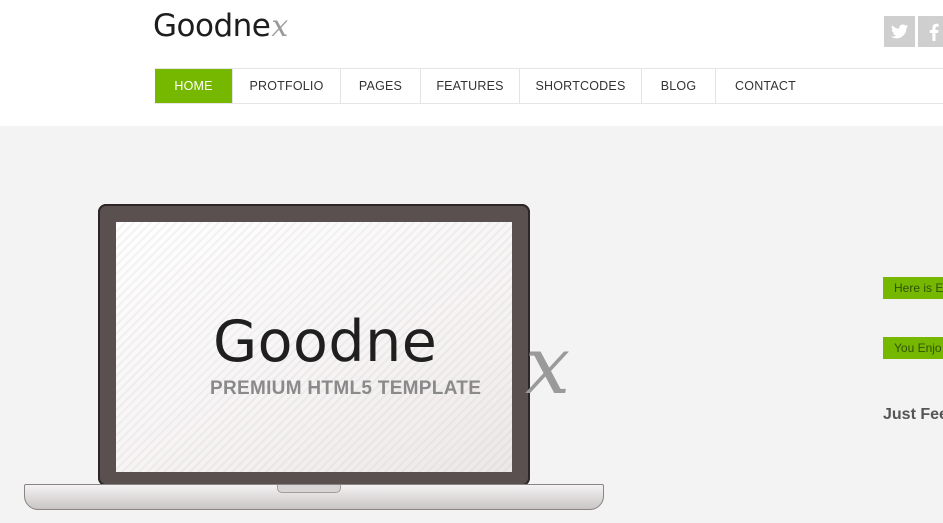 The height and width of the screenshot is (523, 943). Describe the element at coordinates (346, 388) in the screenshot. I see `hero-tagline: PREMIUM HTML5 TEMPLATE` at that location.